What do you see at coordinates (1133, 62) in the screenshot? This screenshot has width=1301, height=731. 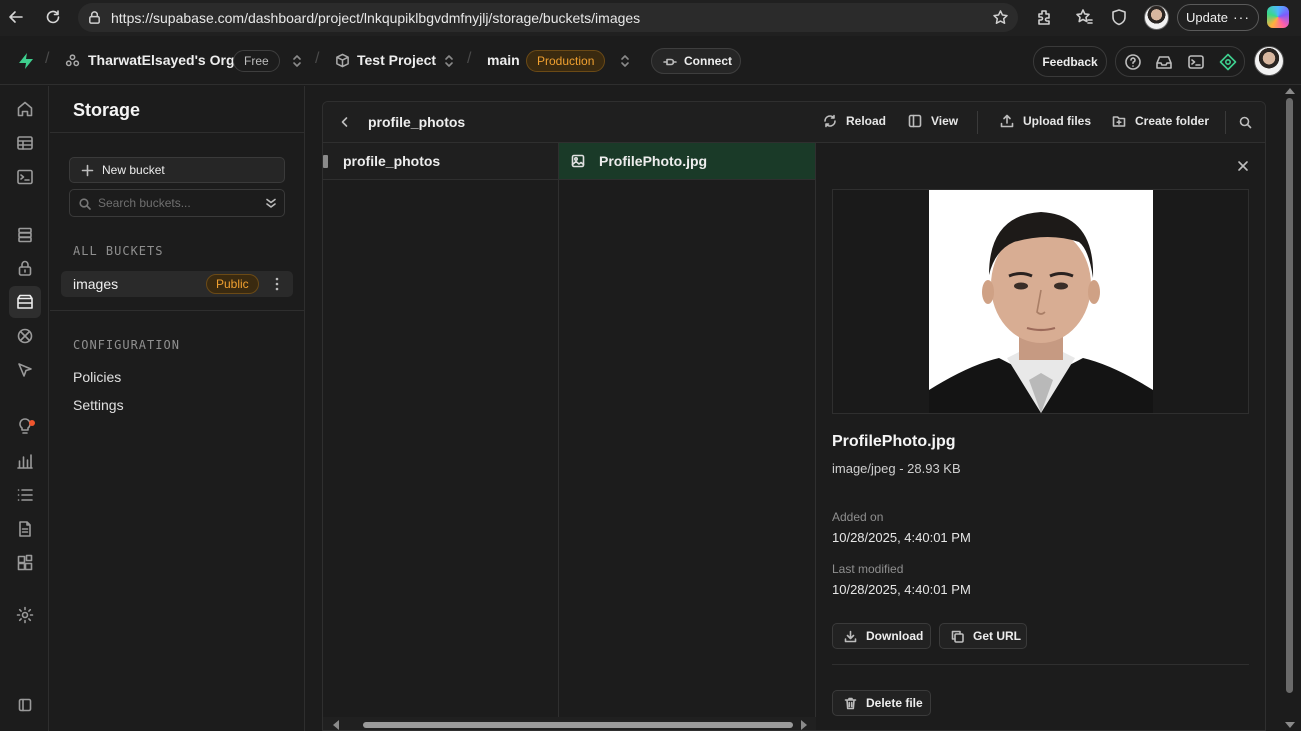 I see `help-icon` at bounding box center [1133, 62].